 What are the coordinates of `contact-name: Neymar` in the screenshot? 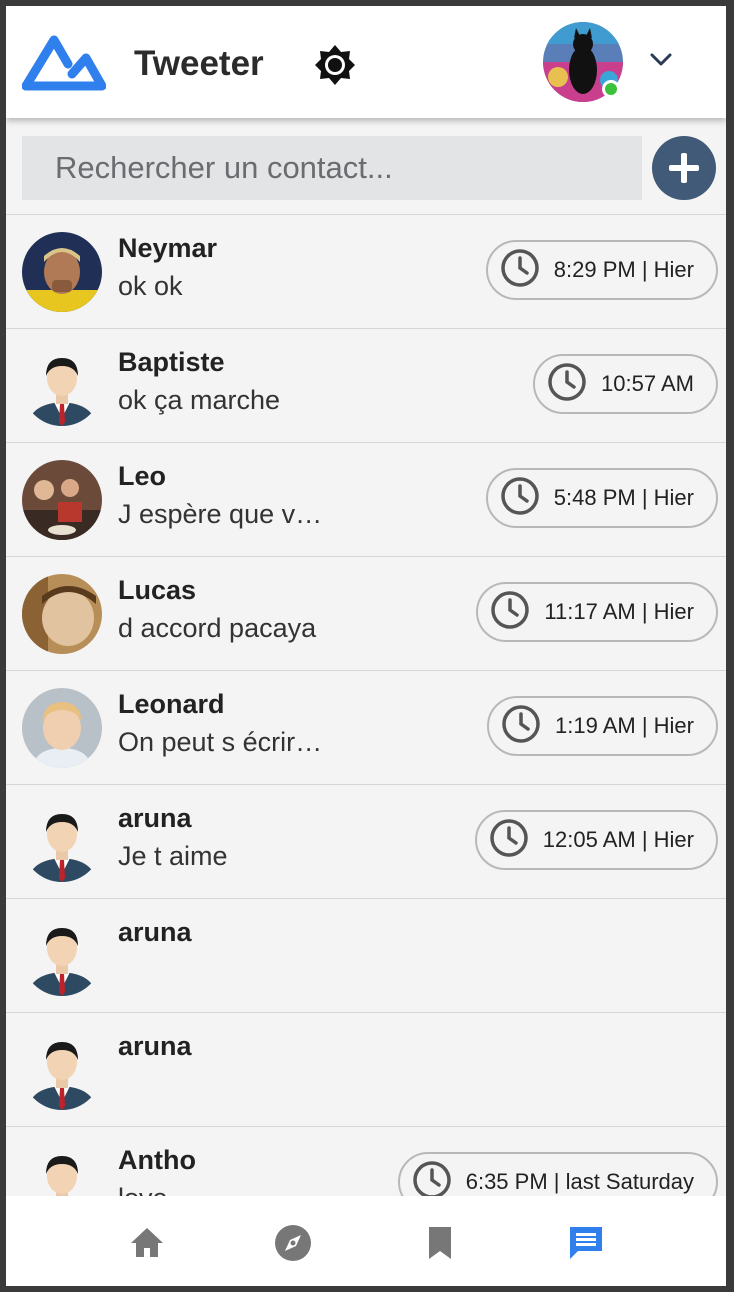 It's located at (168, 248).